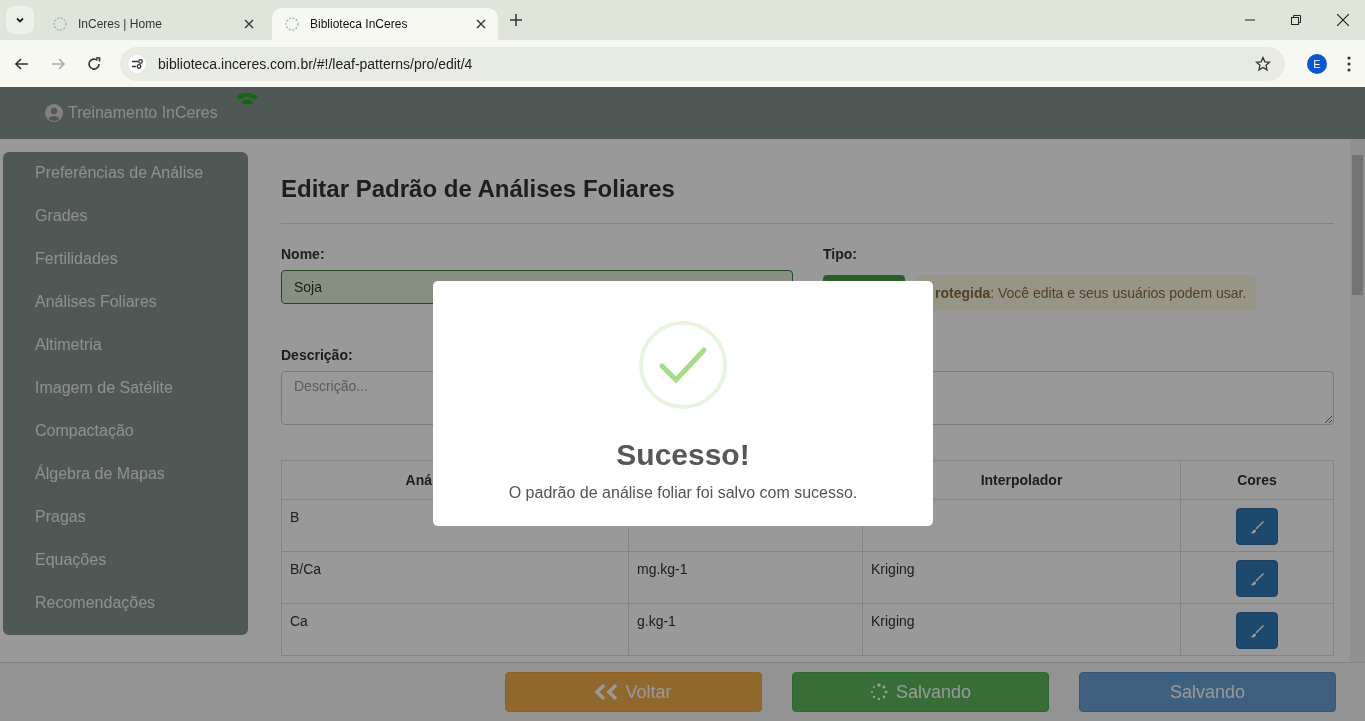 The height and width of the screenshot is (721, 1365). What do you see at coordinates (125, 441) in the screenshot?
I see `sidebar-item: Compactação` at bounding box center [125, 441].